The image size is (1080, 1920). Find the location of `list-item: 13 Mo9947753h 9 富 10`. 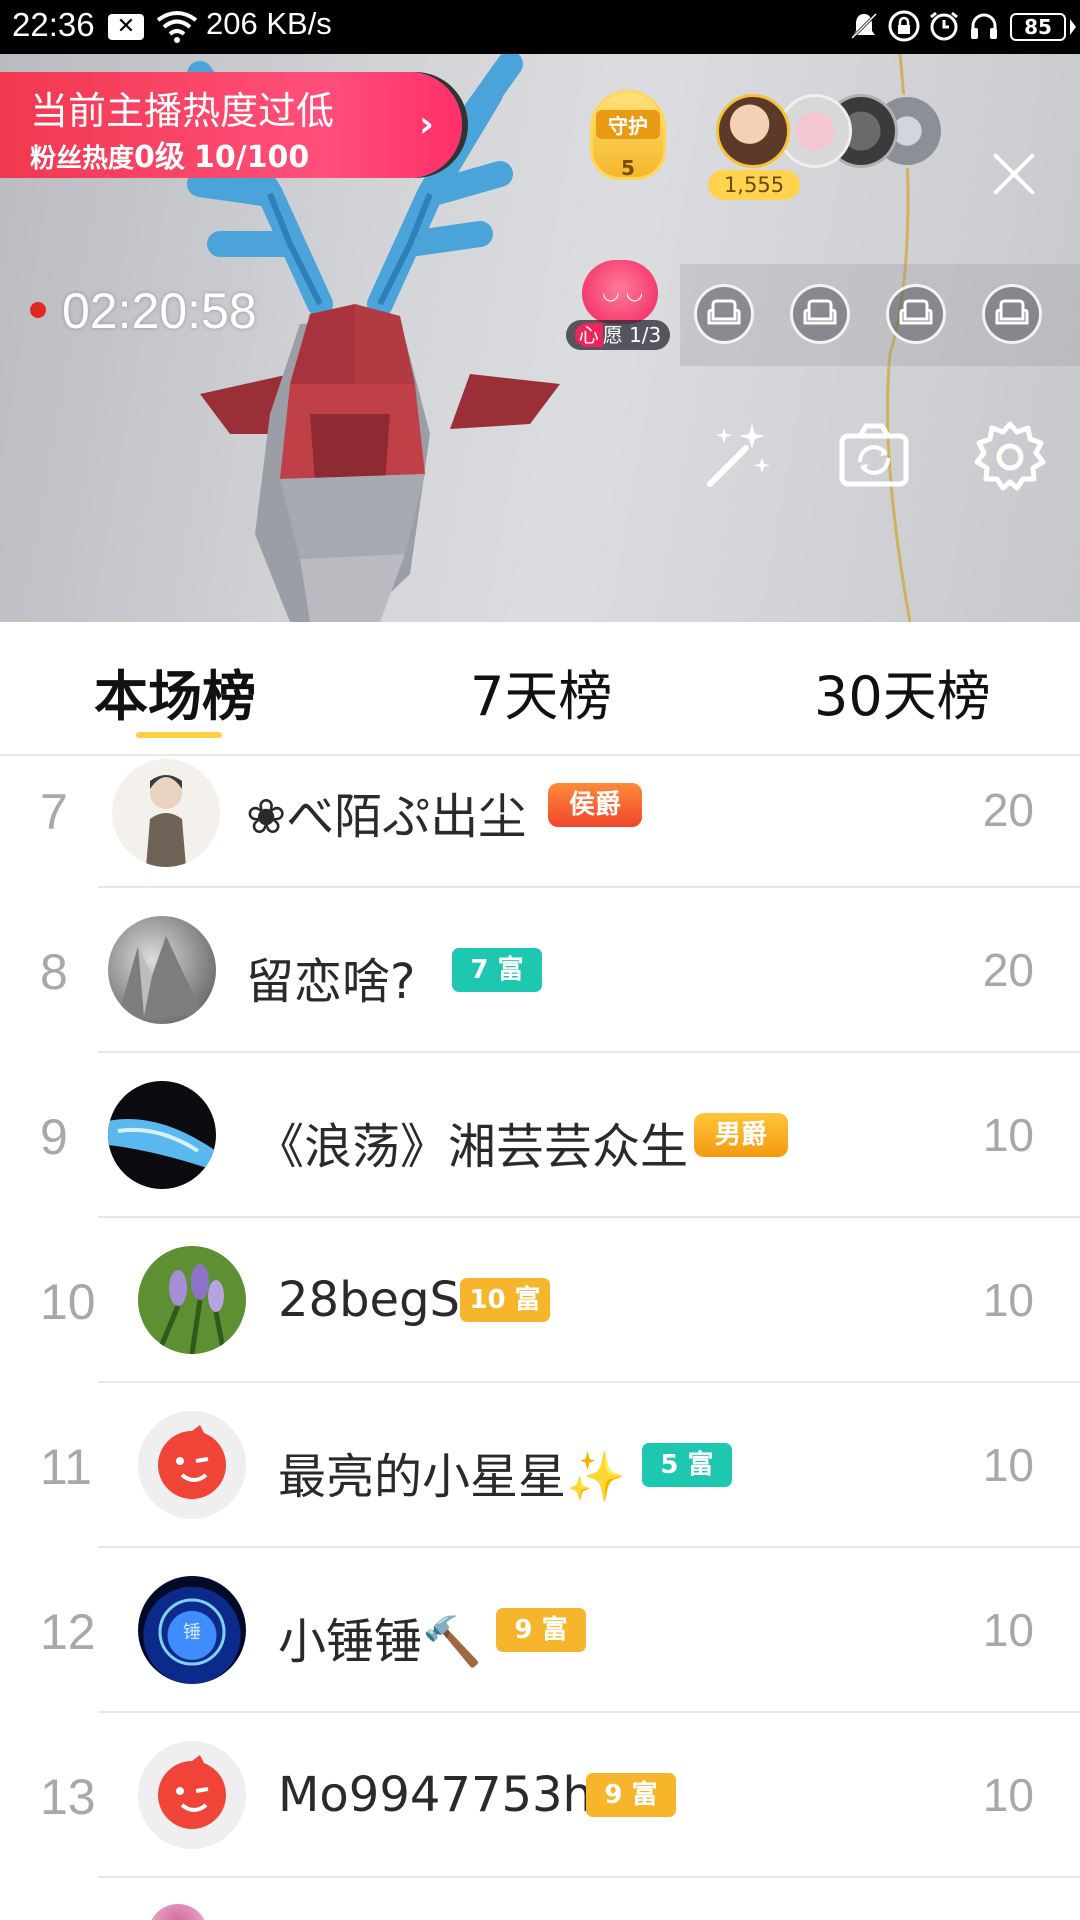

list-item: 13 Mo9947753h 9 富 10 is located at coordinates (540, 1795).